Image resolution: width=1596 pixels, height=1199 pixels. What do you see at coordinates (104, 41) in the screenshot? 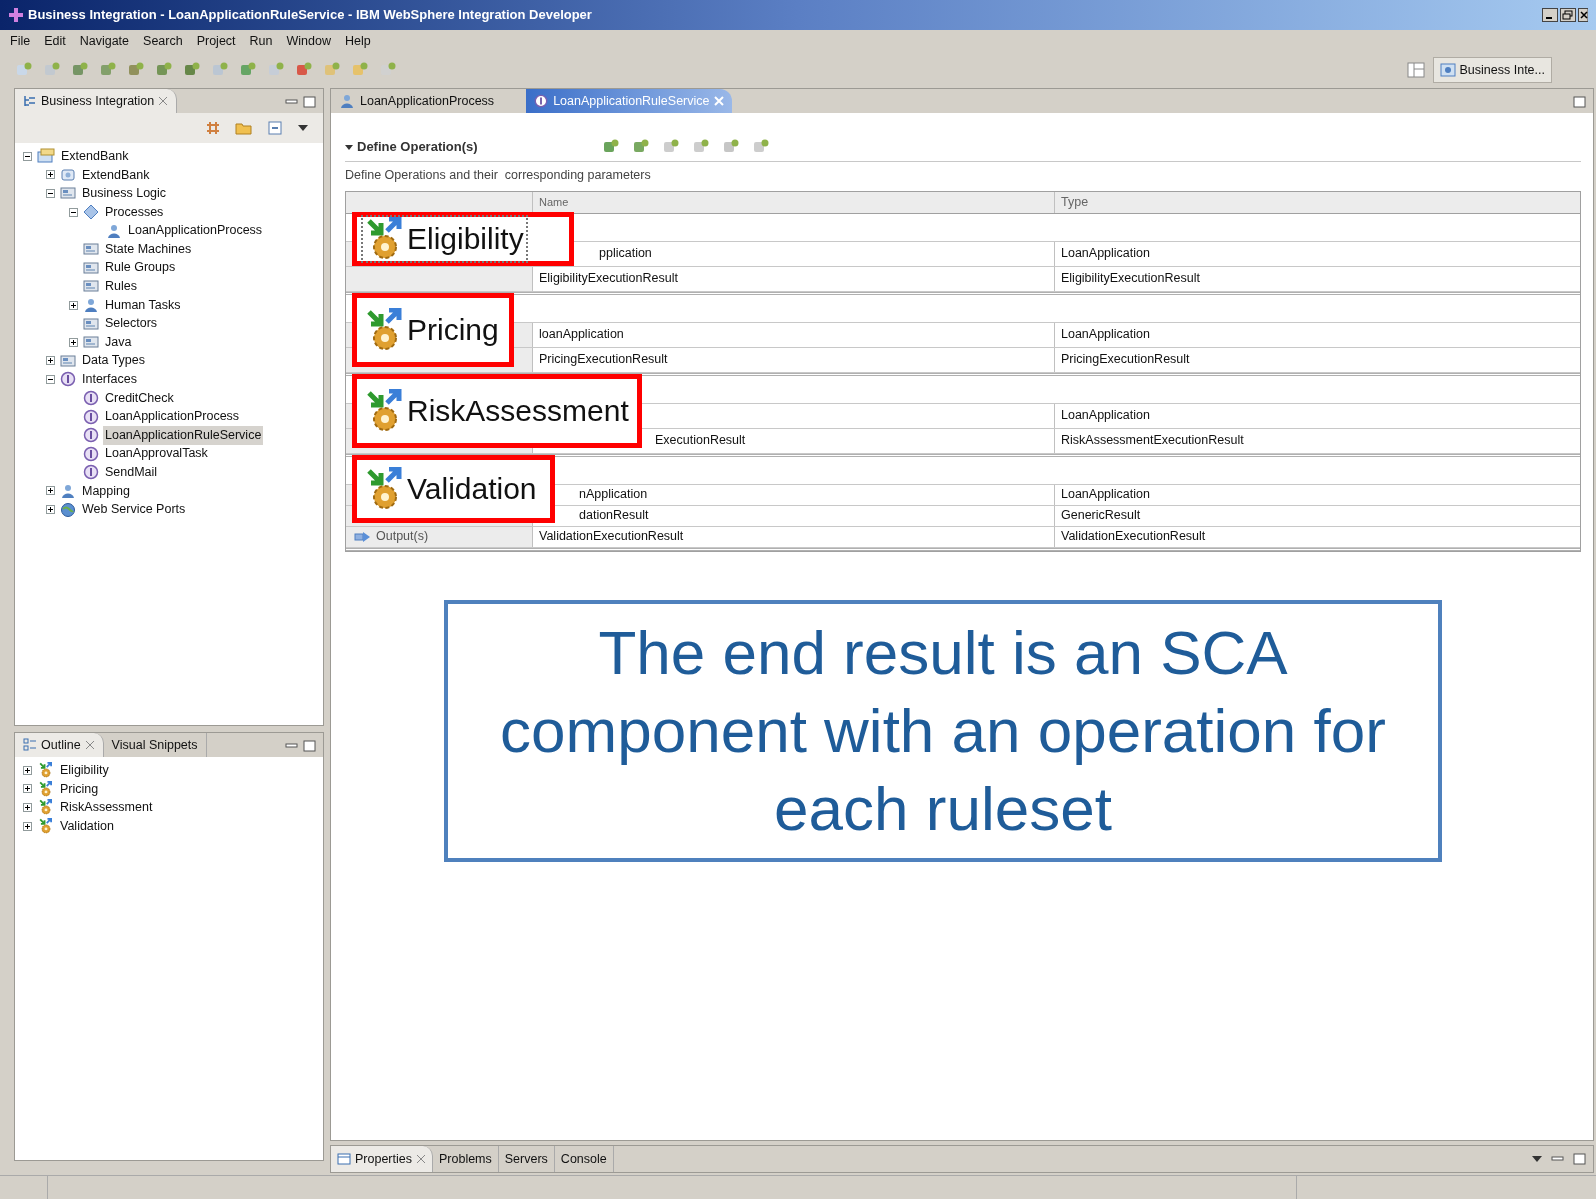
I see `menu-item: Navigate` at bounding box center [104, 41].